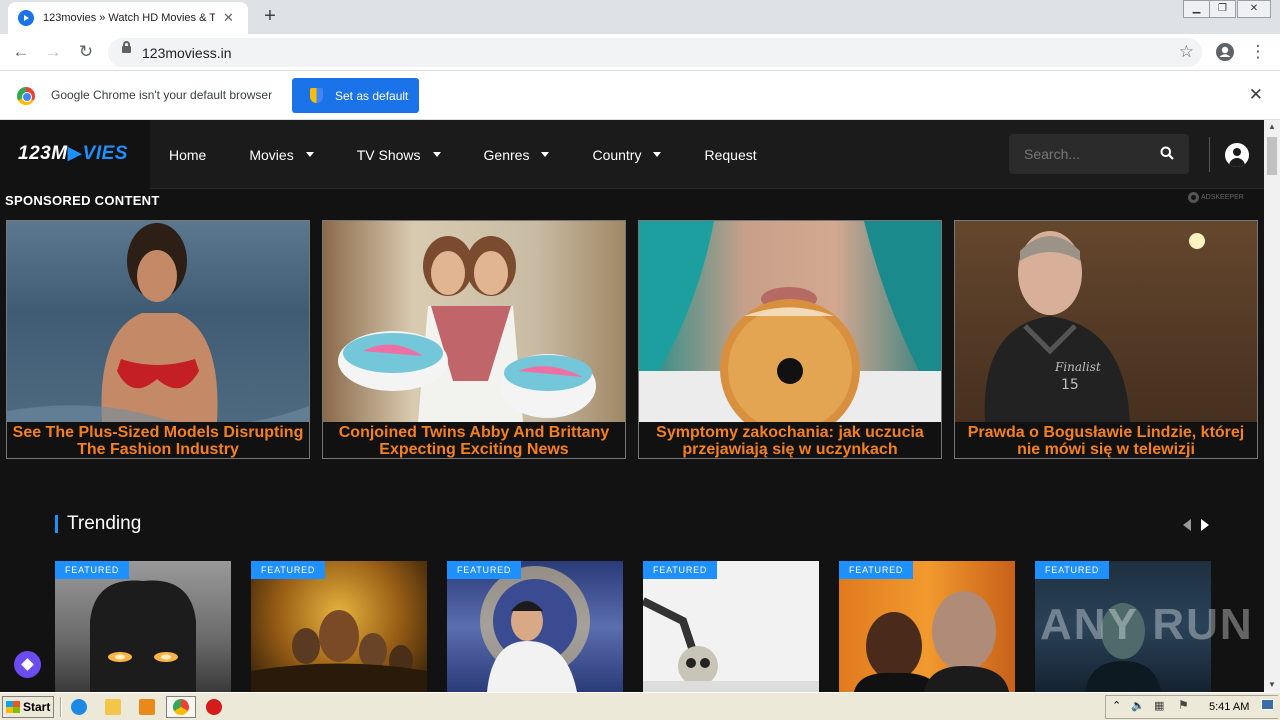 The image size is (1280, 720). Describe the element at coordinates (21, 52) in the screenshot. I see `back-button: ←` at that location.